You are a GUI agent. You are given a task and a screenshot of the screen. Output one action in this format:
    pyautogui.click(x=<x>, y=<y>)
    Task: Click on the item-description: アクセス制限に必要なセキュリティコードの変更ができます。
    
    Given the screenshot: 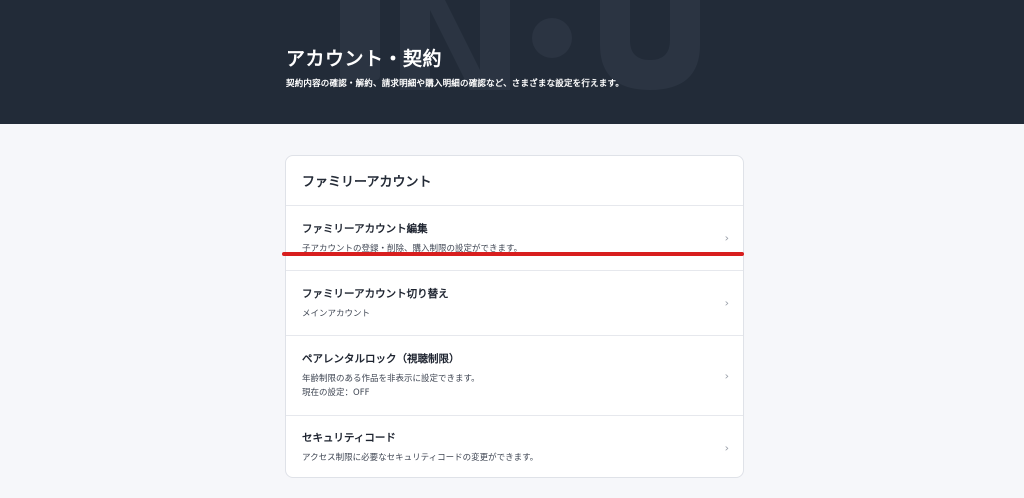 What is the action you would take?
    pyautogui.click(x=420, y=458)
    